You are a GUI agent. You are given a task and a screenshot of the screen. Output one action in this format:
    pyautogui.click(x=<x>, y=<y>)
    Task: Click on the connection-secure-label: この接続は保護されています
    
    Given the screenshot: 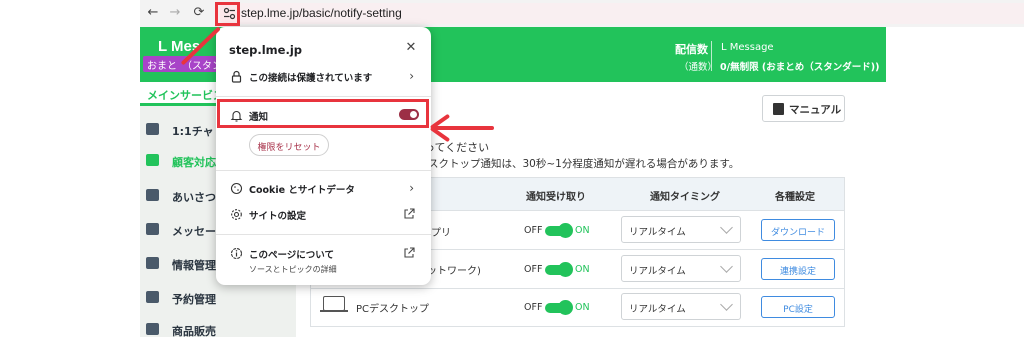 What is the action you would take?
    pyautogui.click(x=311, y=78)
    